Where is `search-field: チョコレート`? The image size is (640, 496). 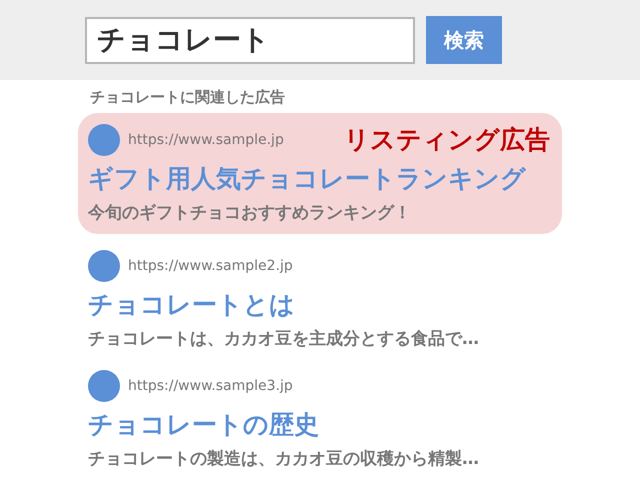 search-field: チョコレート is located at coordinates (250, 40).